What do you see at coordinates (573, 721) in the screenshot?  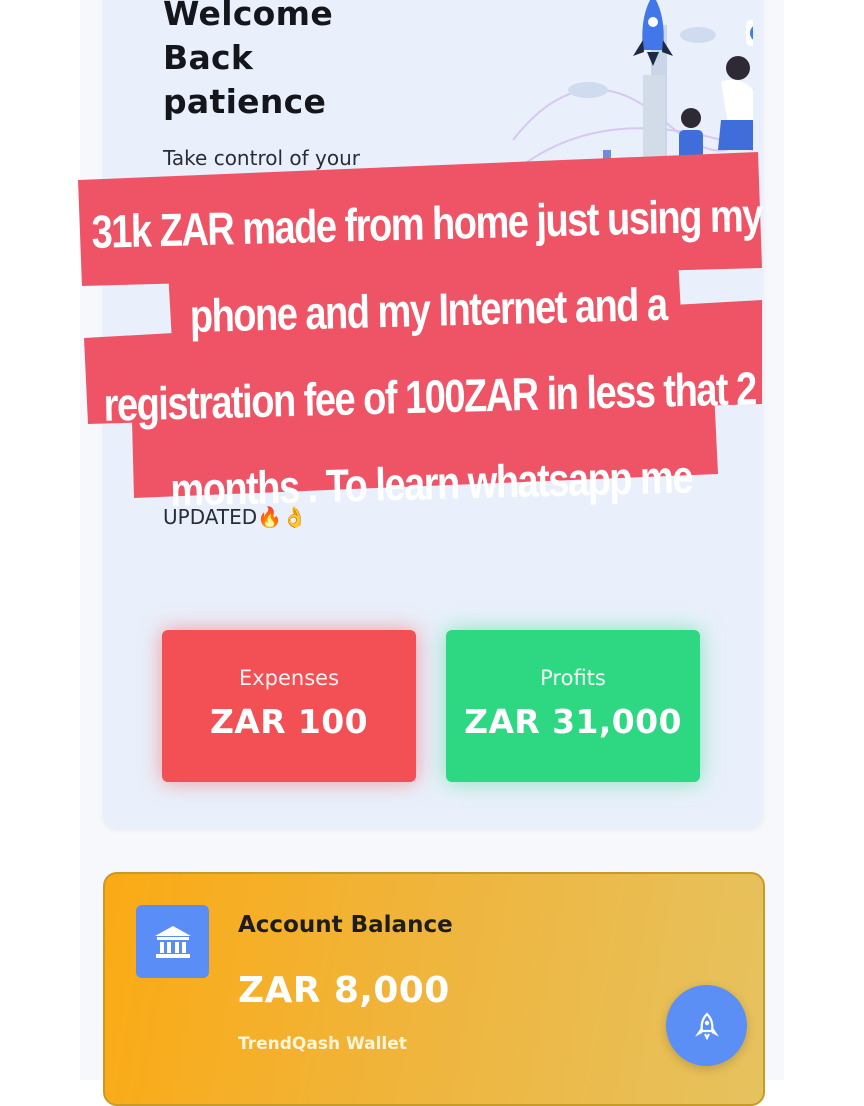 I see `profits-value: ZAR 31,000` at bounding box center [573, 721].